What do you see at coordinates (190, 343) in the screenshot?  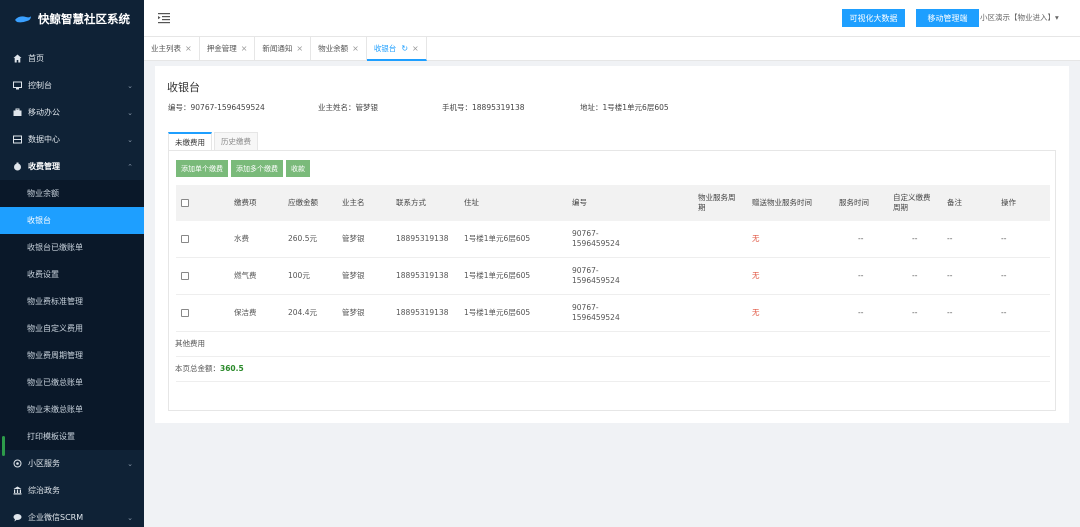 I see `other-fees-label: 其他费用` at bounding box center [190, 343].